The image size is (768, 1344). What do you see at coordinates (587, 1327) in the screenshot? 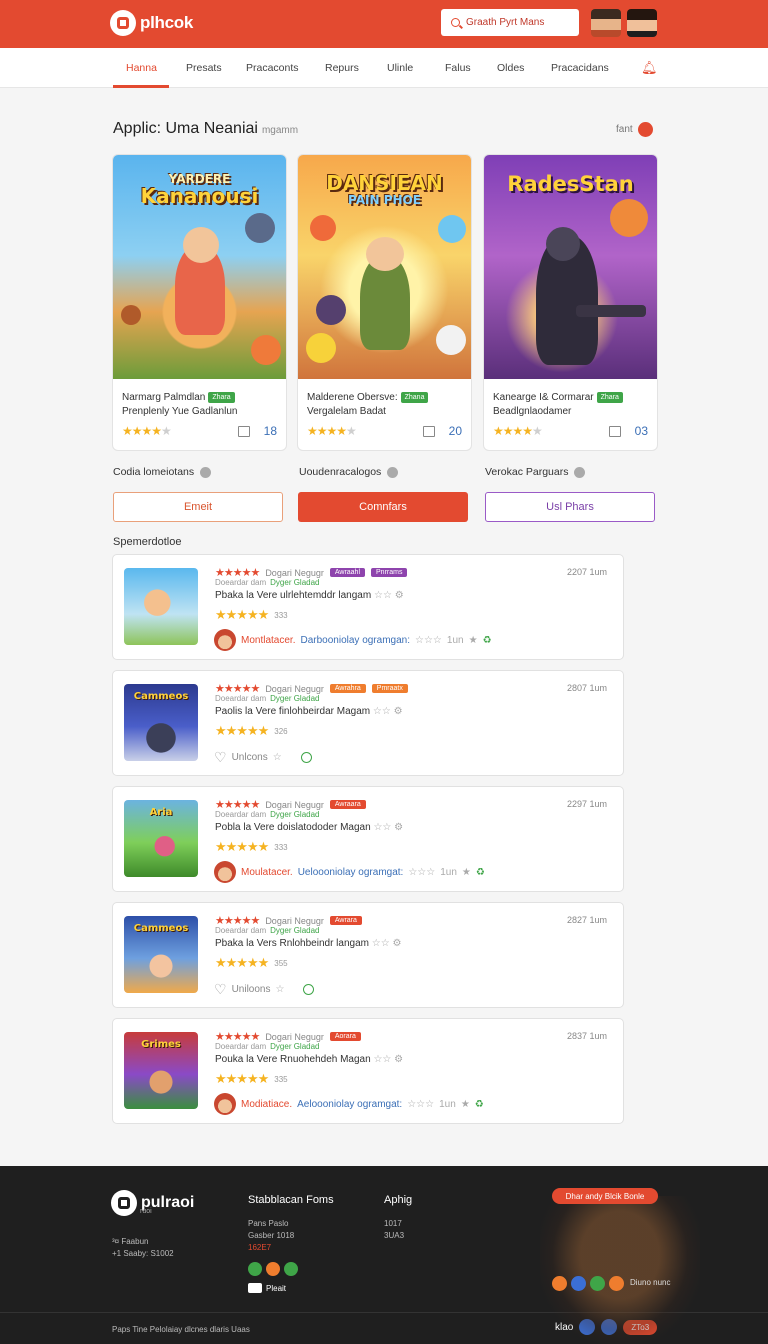
I see `send-icon` at bounding box center [587, 1327].